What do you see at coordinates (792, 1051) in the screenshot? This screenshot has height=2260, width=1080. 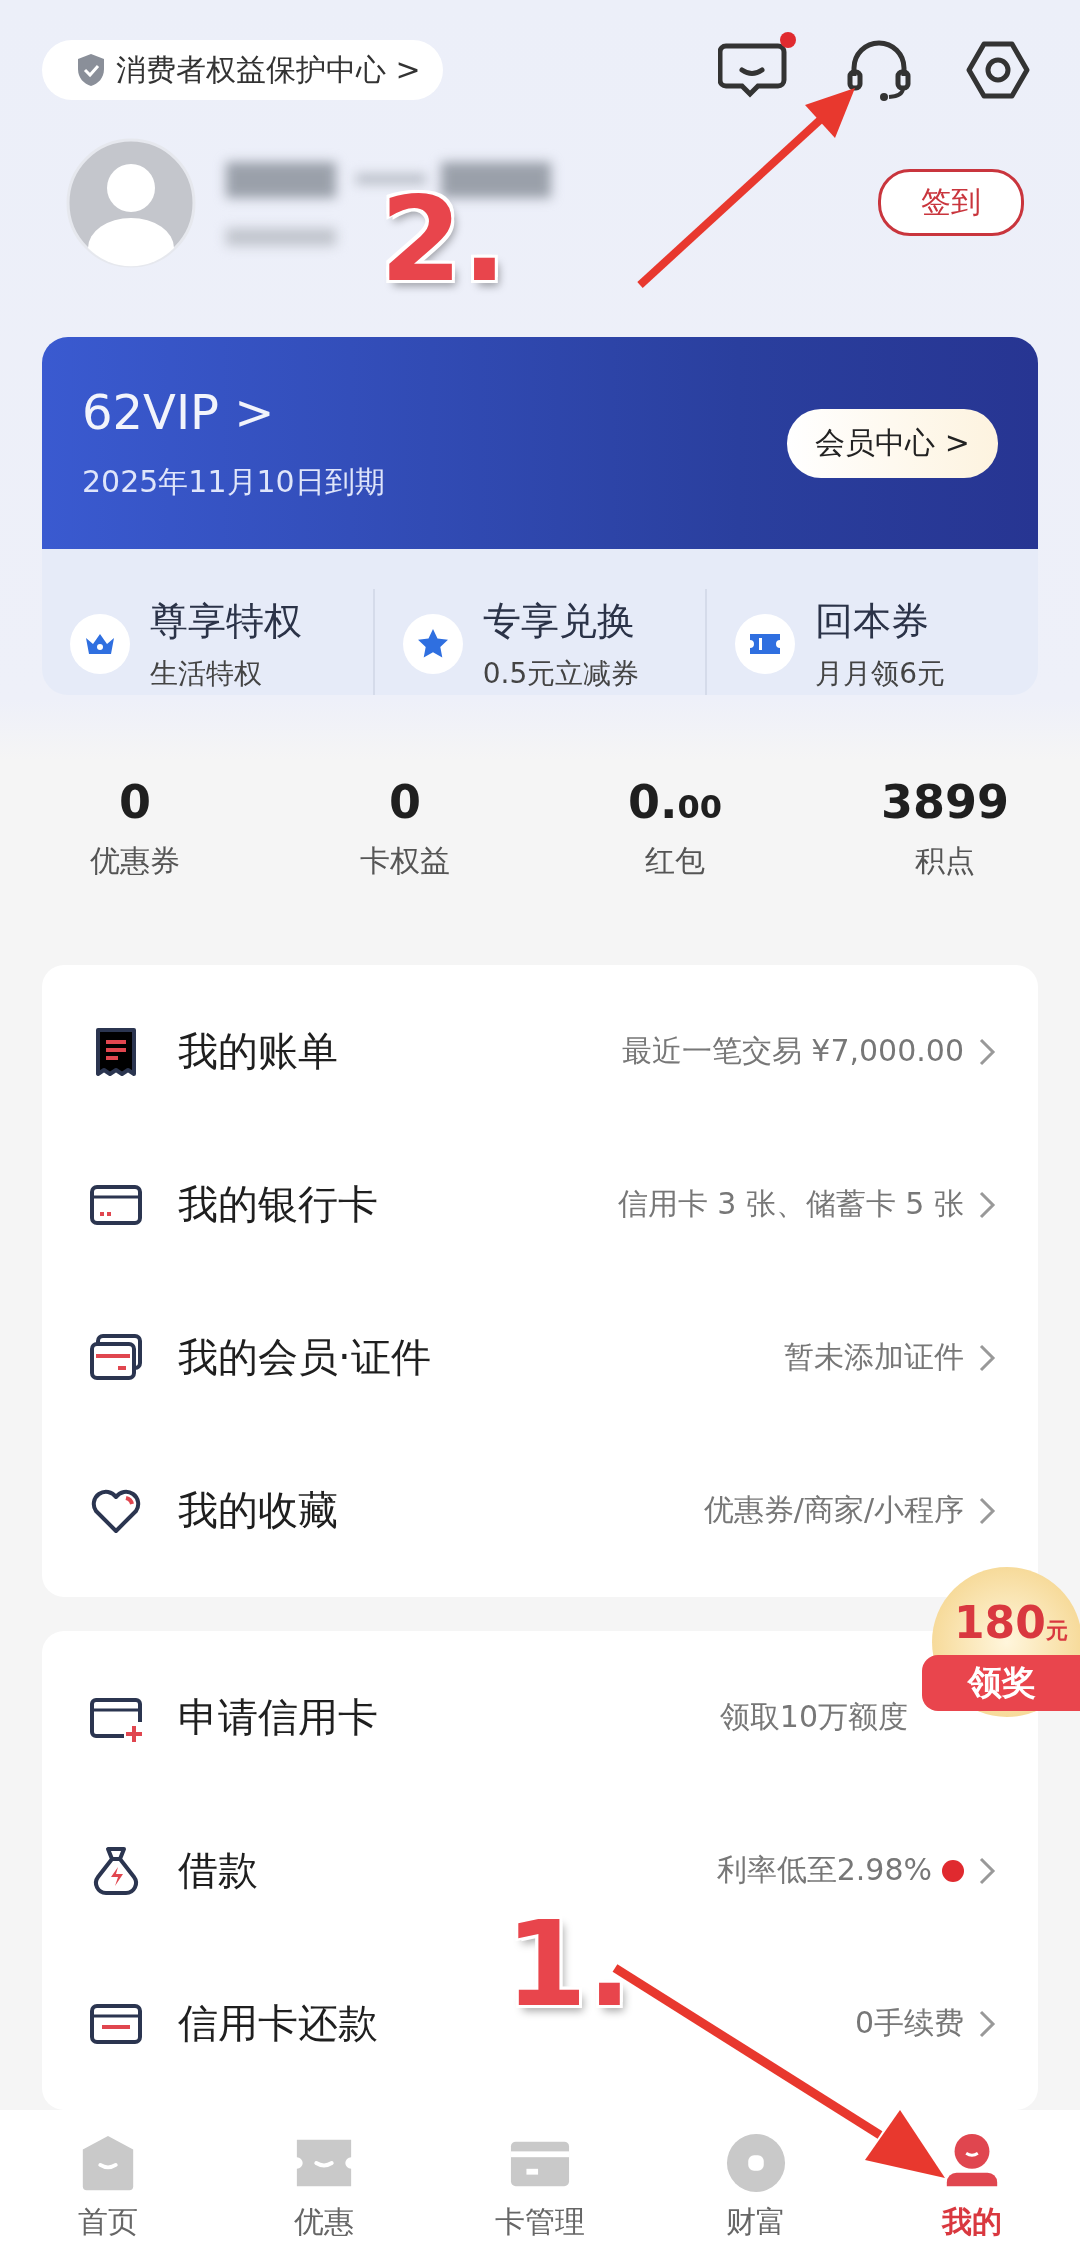 I see `menu-item-detail: 最近一笔交易 ¥7,000.00` at bounding box center [792, 1051].